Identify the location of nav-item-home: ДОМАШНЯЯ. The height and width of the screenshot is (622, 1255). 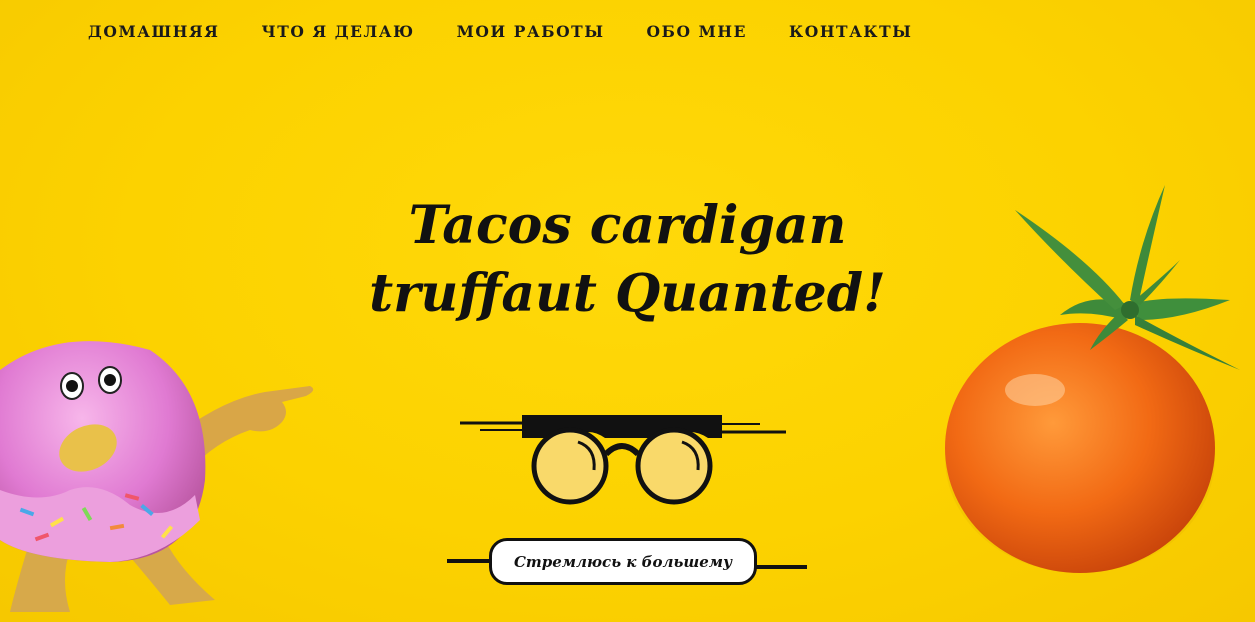
(154, 32).